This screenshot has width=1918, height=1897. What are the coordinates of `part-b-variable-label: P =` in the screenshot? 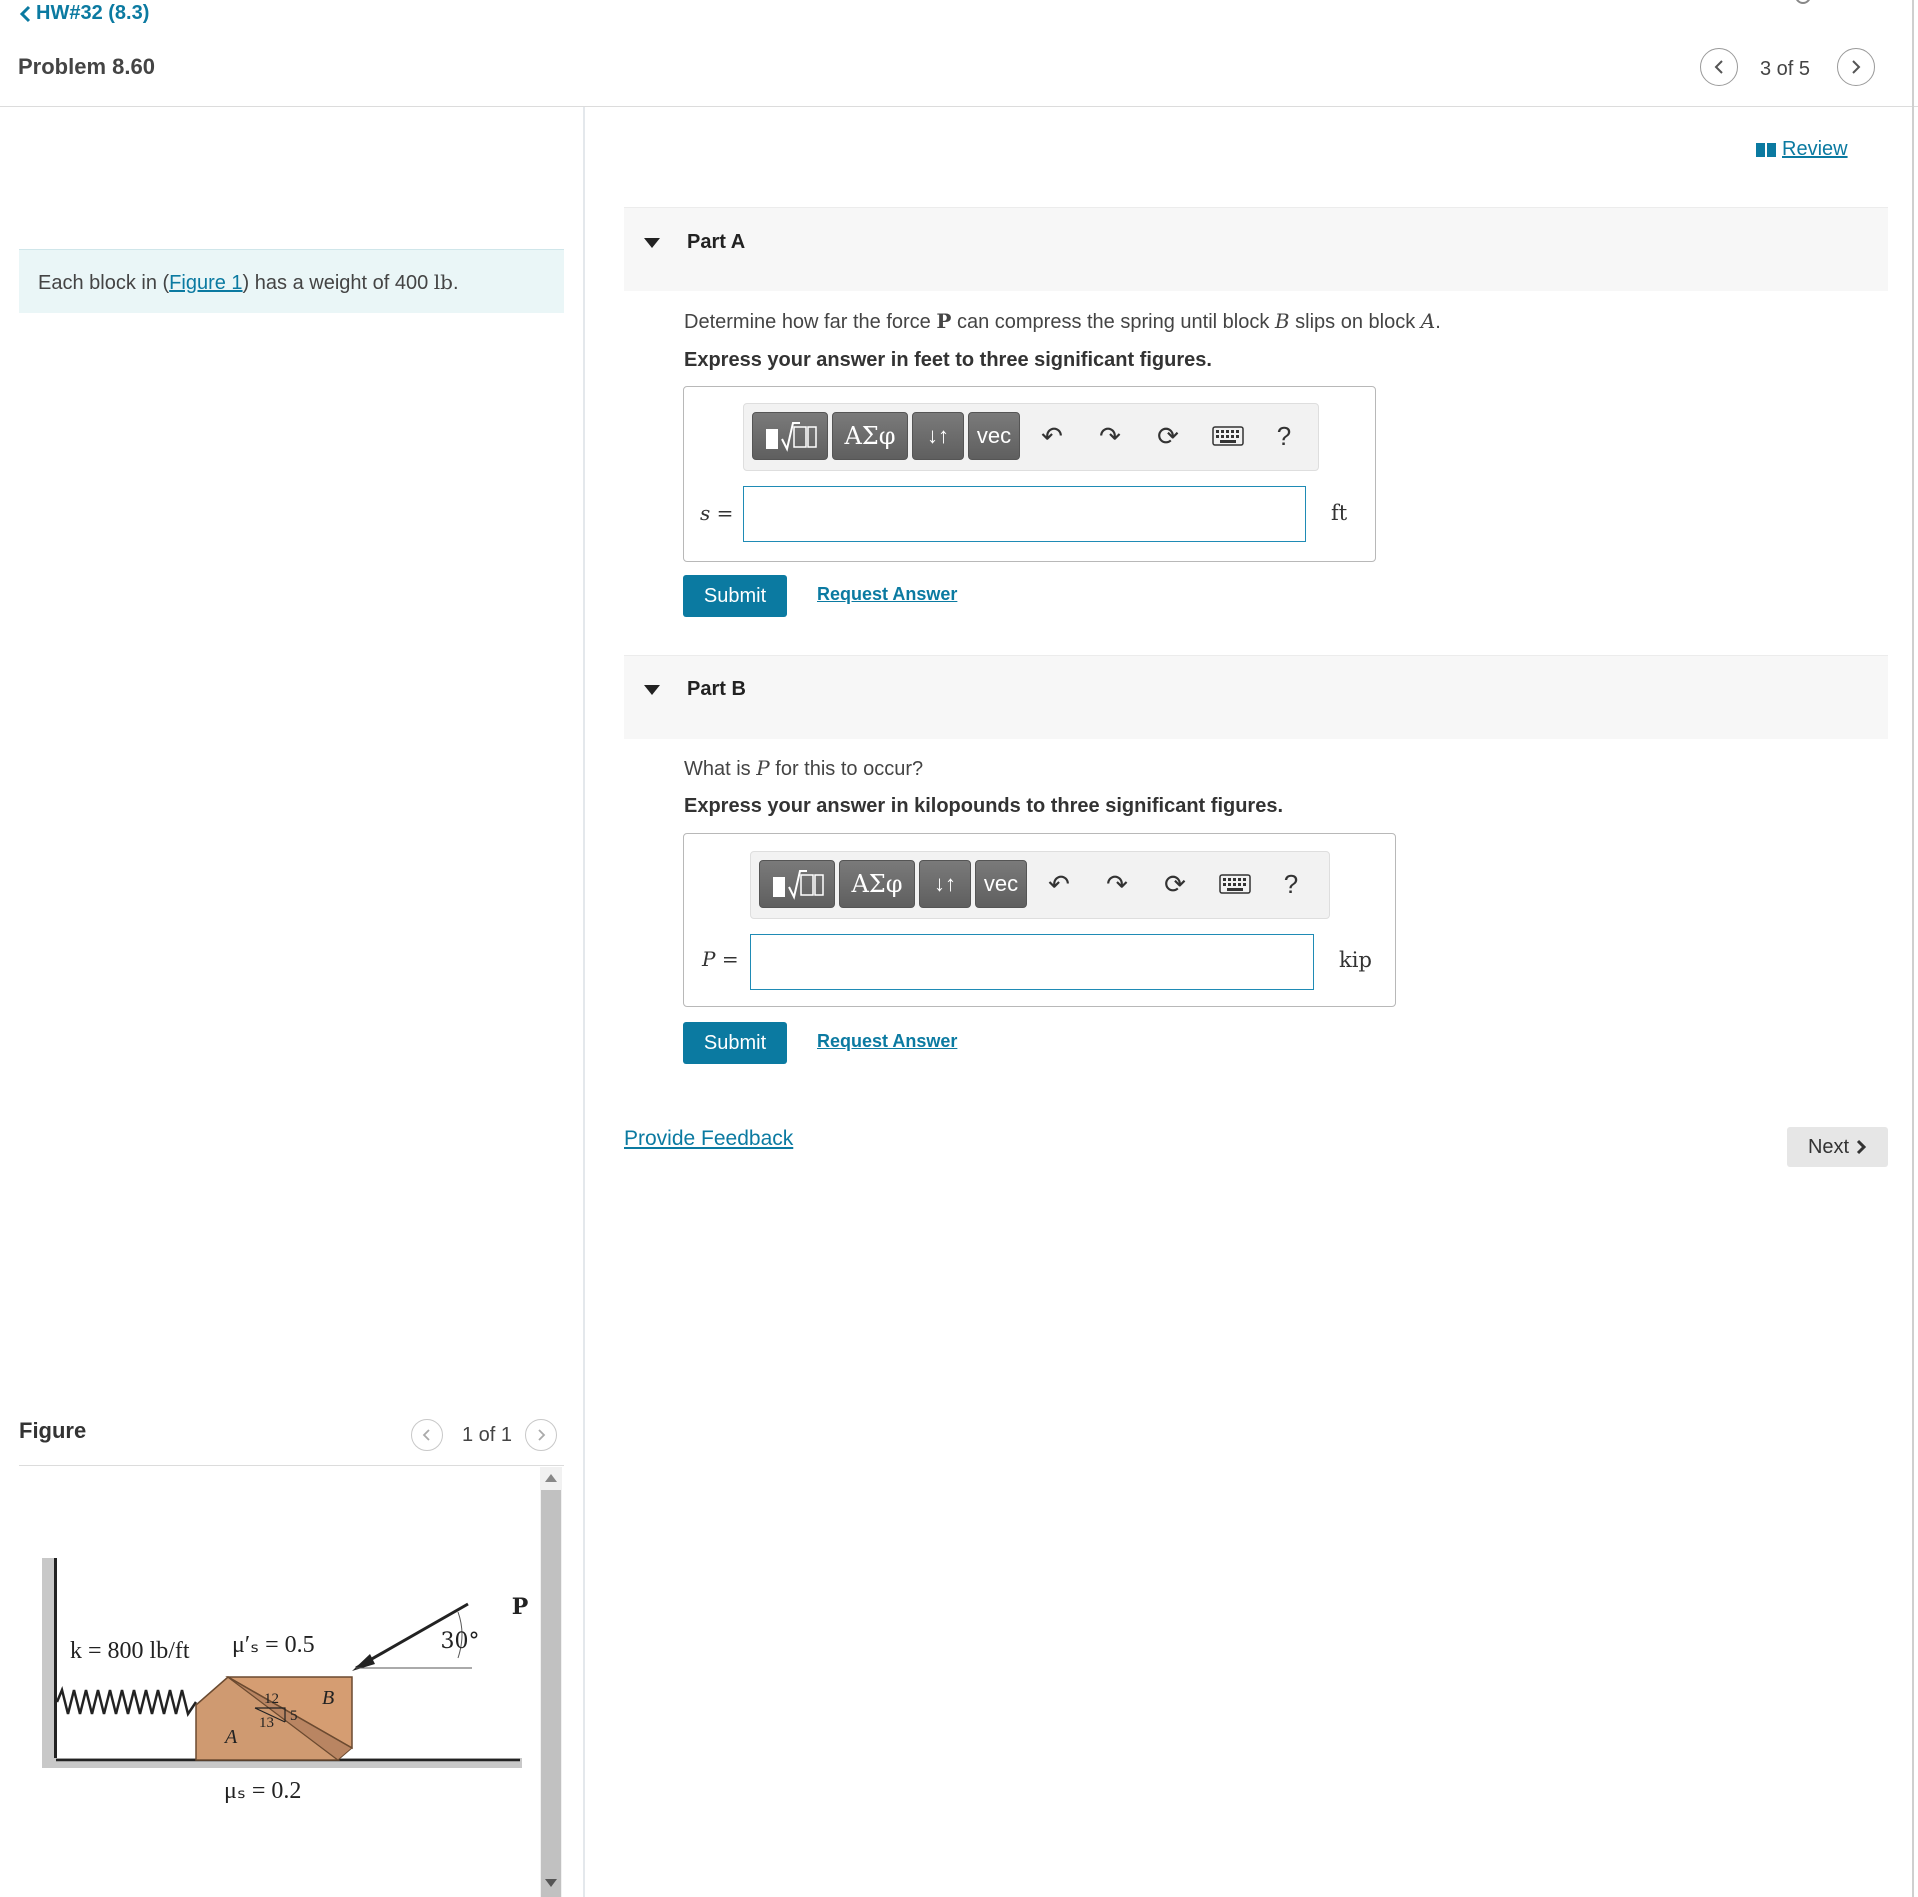 It's located at (720, 959).